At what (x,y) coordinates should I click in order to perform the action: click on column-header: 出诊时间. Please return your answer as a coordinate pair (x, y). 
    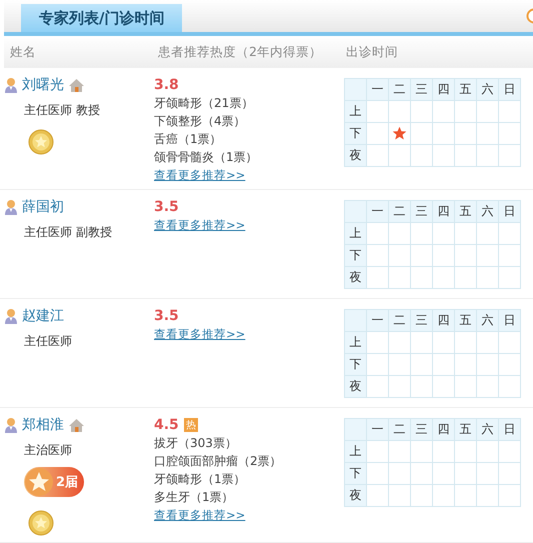
    Looking at the image, I should click on (372, 52).